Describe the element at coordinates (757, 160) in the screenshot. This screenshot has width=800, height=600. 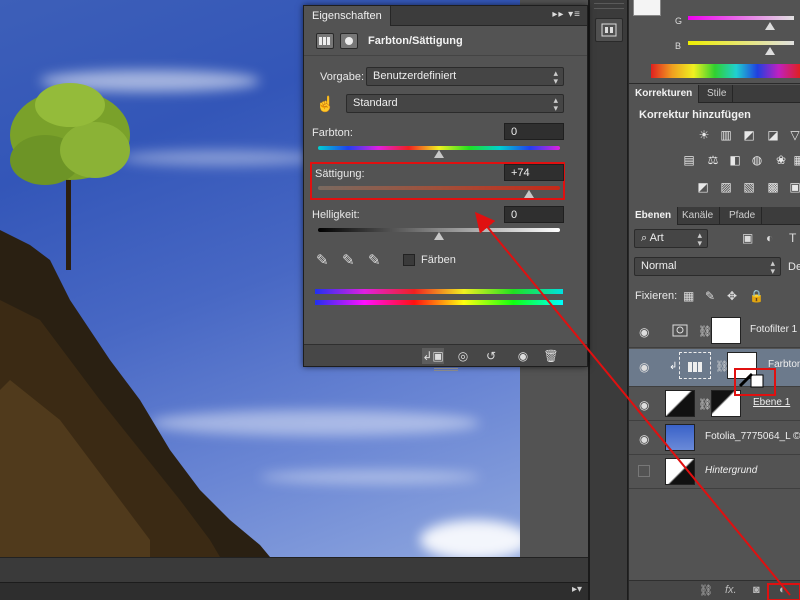
I see `photo-filter-icon: ◍` at that location.